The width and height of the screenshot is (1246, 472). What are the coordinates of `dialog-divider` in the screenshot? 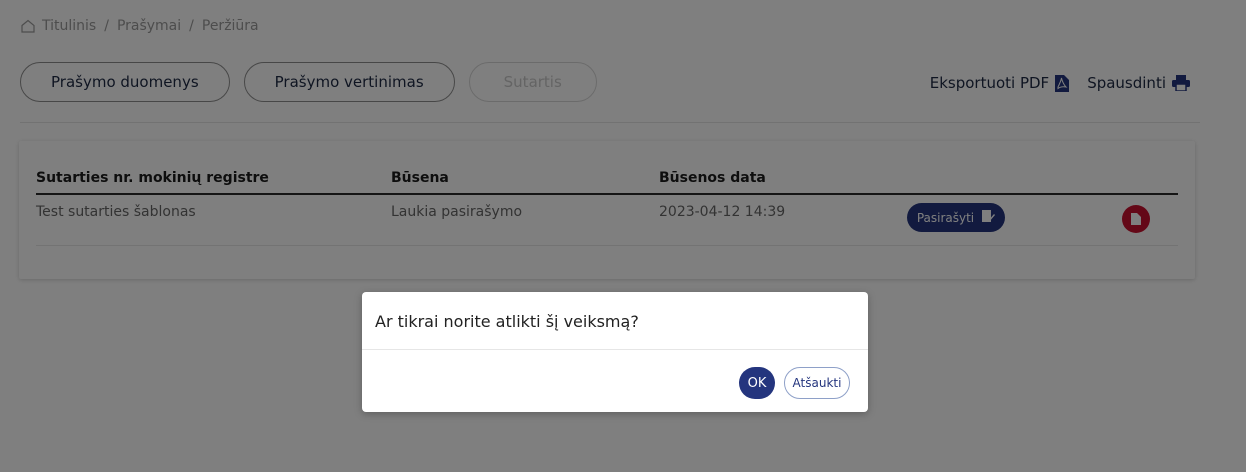 It's located at (615, 349).